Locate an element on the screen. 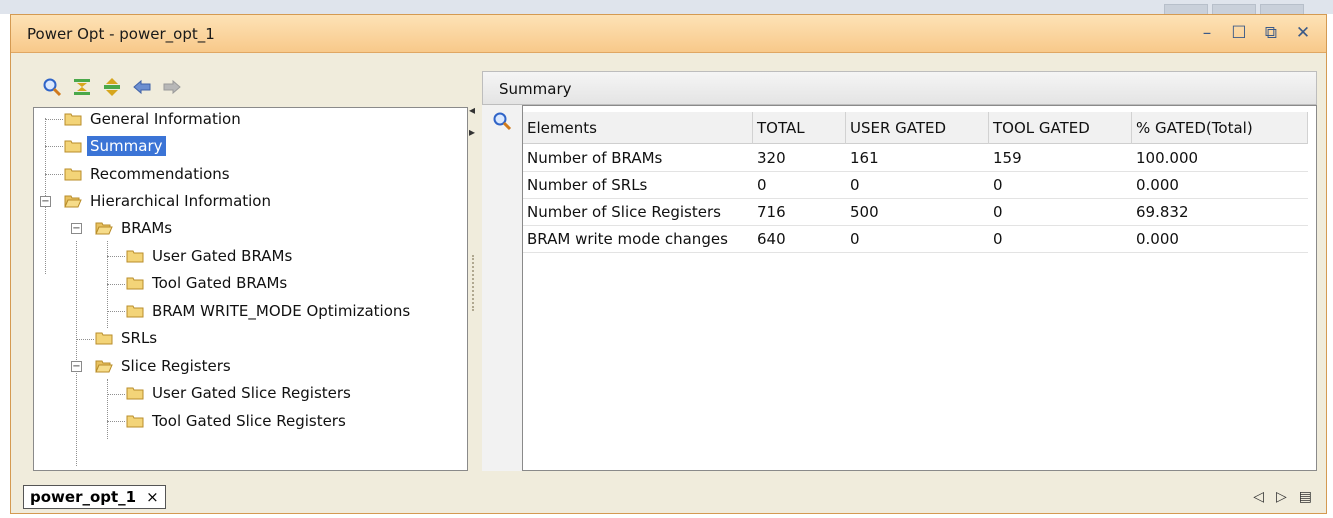 The width and height of the screenshot is (1333, 518). tree-item-label: Summary is located at coordinates (126, 146).